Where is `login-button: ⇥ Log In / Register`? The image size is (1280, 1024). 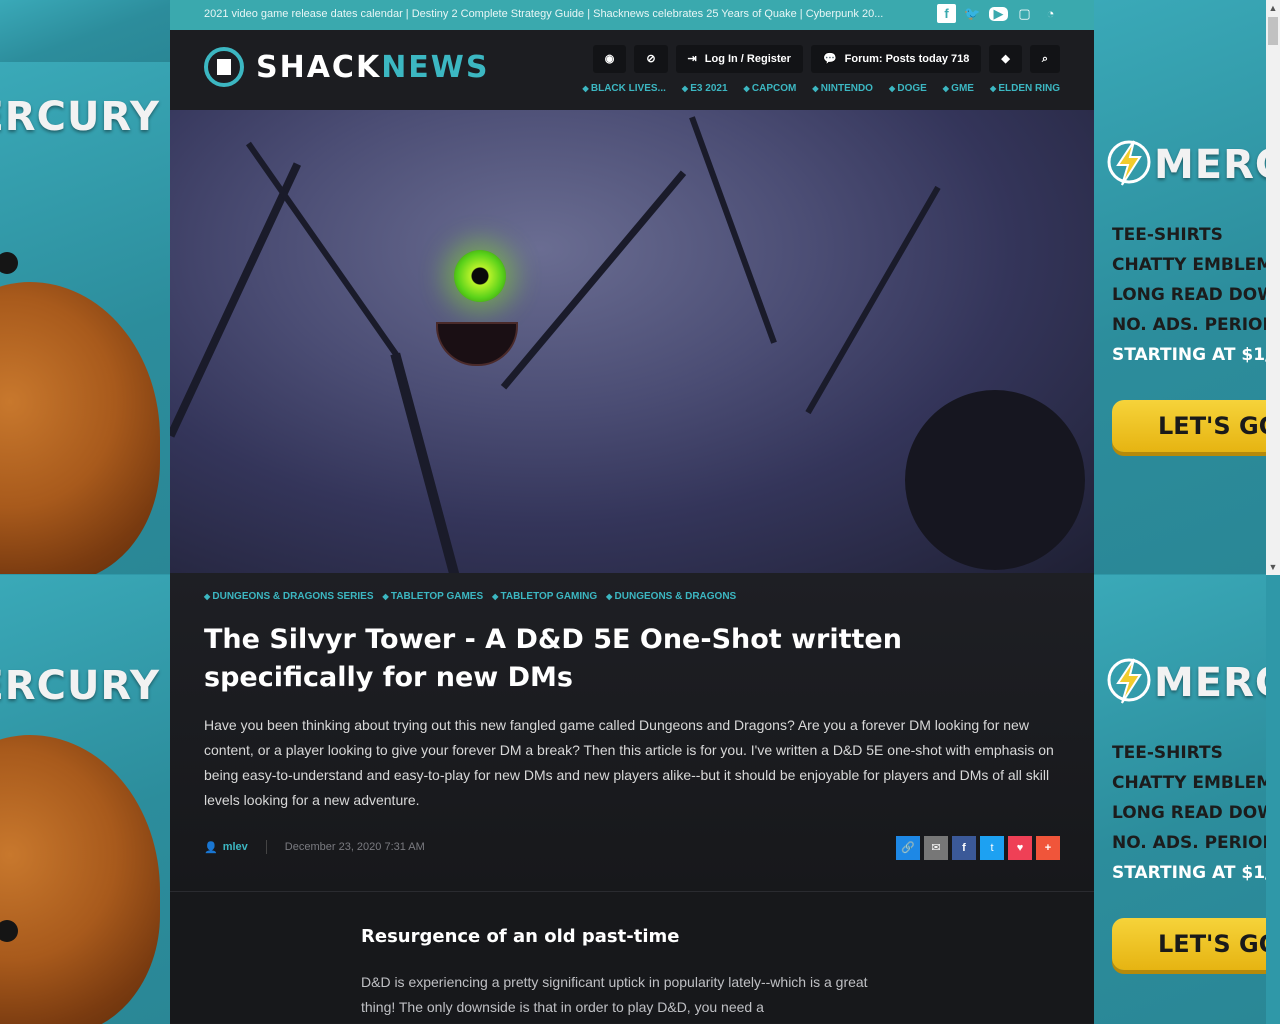 login-button: ⇥ Log In / Register is located at coordinates (739, 59).